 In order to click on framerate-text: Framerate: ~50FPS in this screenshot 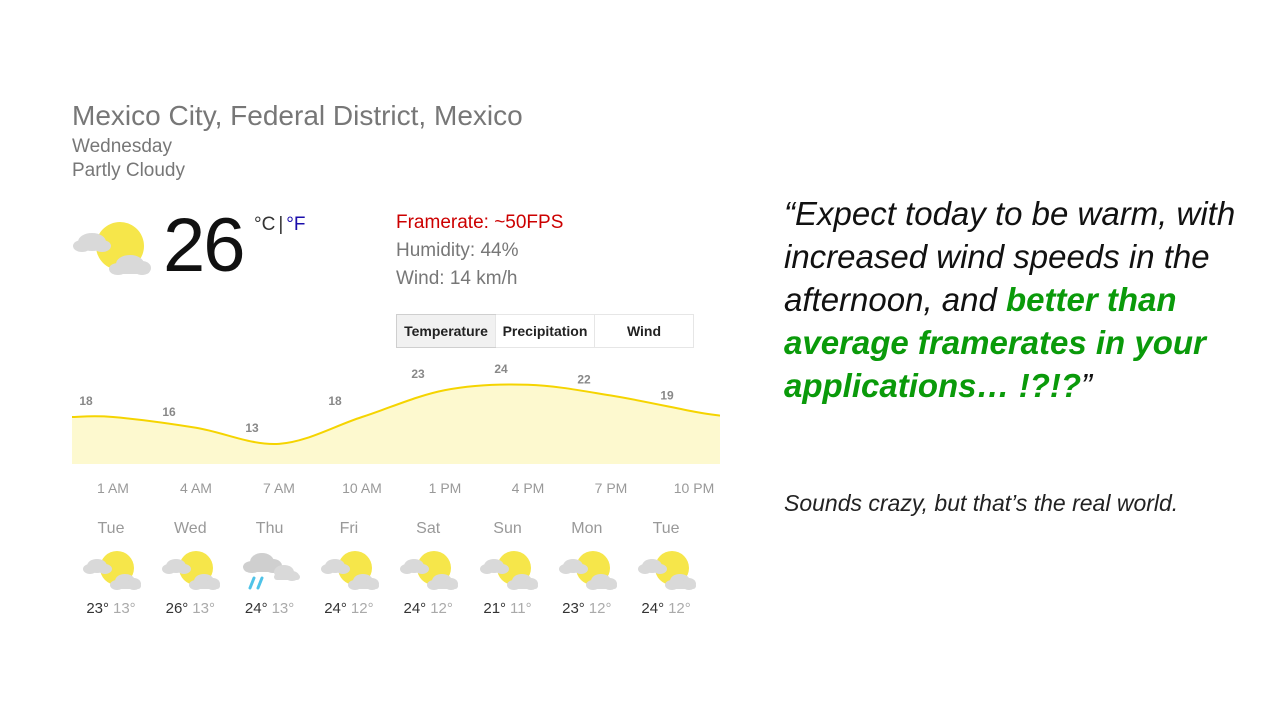, I will do `click(480, 222)`.